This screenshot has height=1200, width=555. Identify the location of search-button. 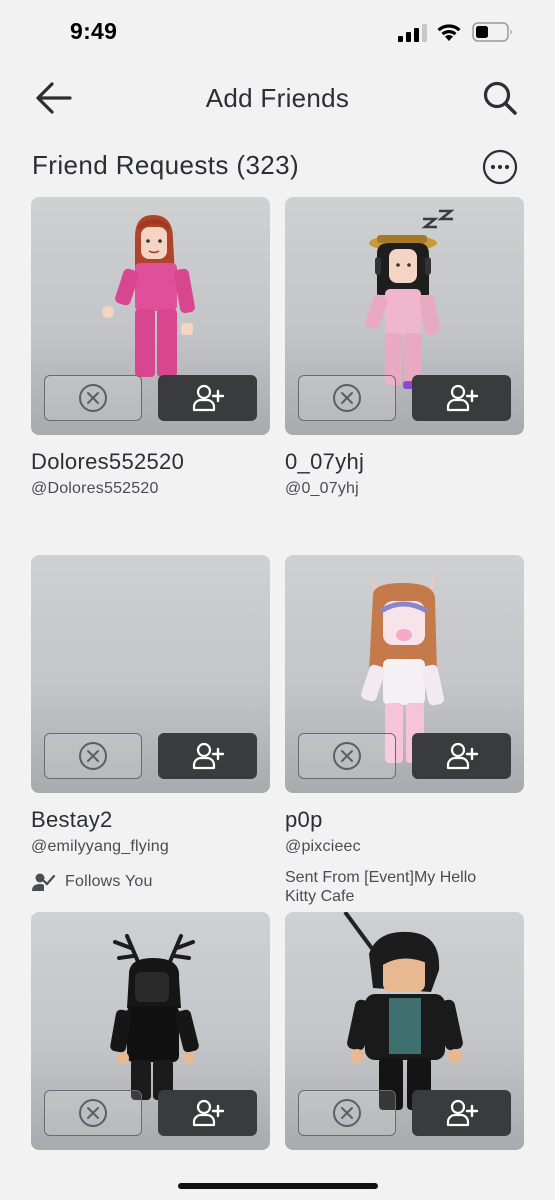
(501, 99).